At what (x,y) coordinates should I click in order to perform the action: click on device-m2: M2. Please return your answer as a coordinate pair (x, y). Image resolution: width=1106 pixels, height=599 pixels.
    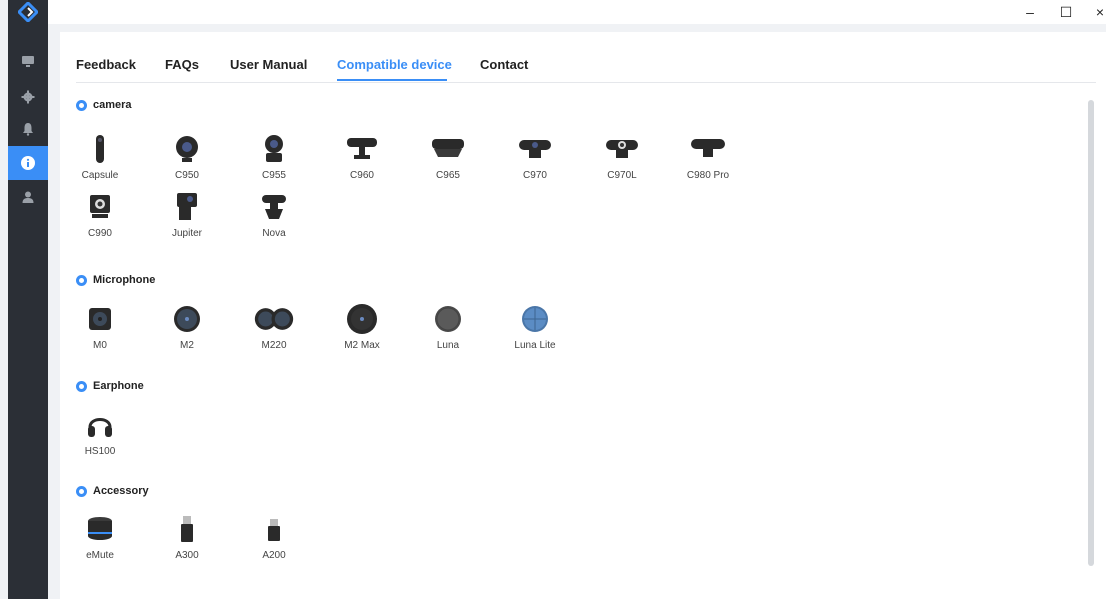
    Looking at the image, I should click on (187, 330).